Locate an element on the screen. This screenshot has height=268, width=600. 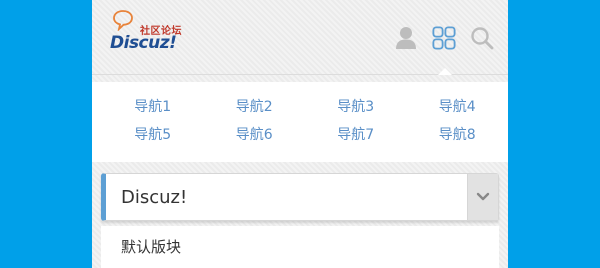
search-icon is located at coordinates (482, 38).